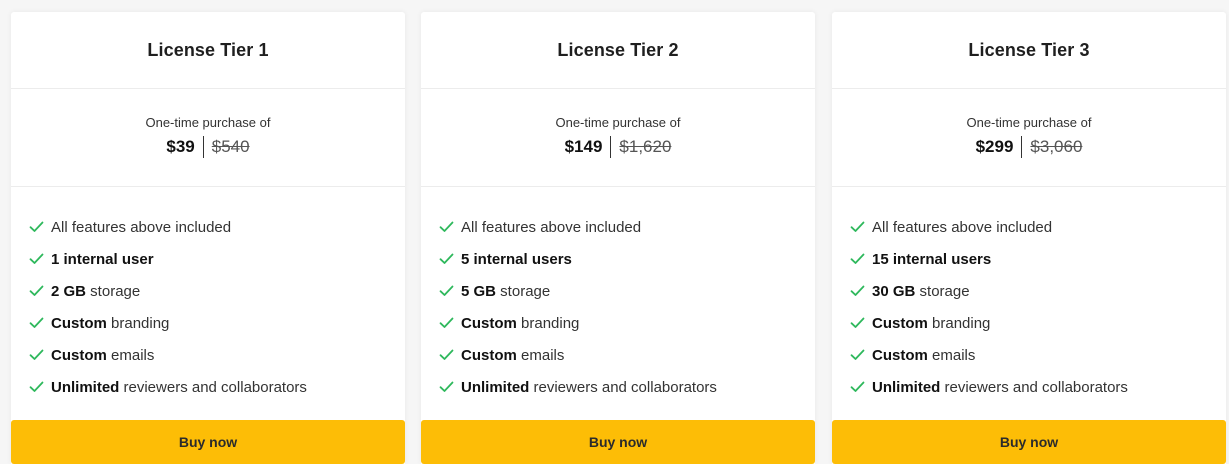 The height and width of the screenshot is (464, 1229). What do you see at coordinates (216, 259) in the screenshot?
I see `feature-item: 1 internal user` at bounding box center [216, 259].